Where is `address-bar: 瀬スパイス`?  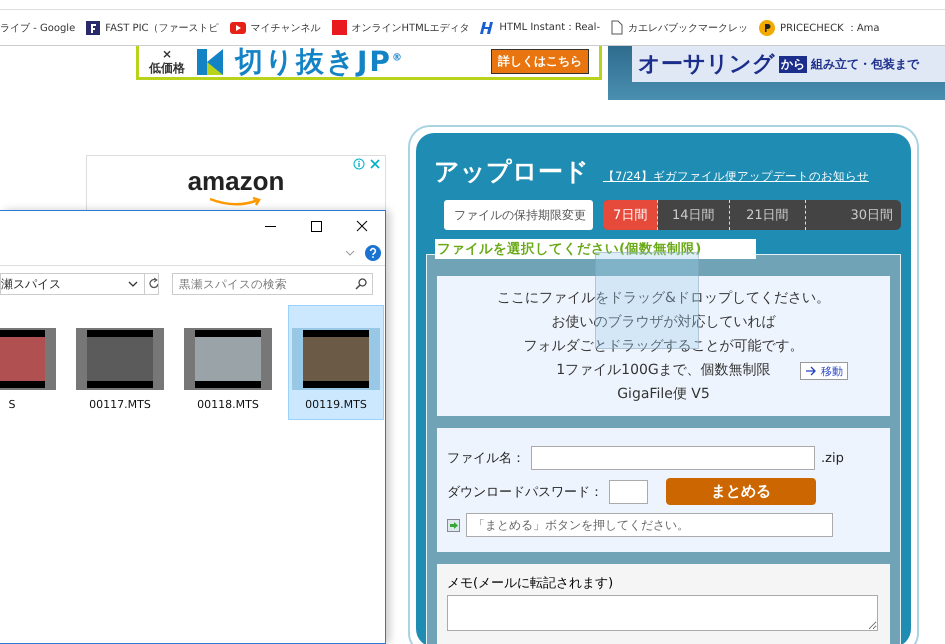
address-bar: 瀬スパイス is located at coordinates (79, 284).